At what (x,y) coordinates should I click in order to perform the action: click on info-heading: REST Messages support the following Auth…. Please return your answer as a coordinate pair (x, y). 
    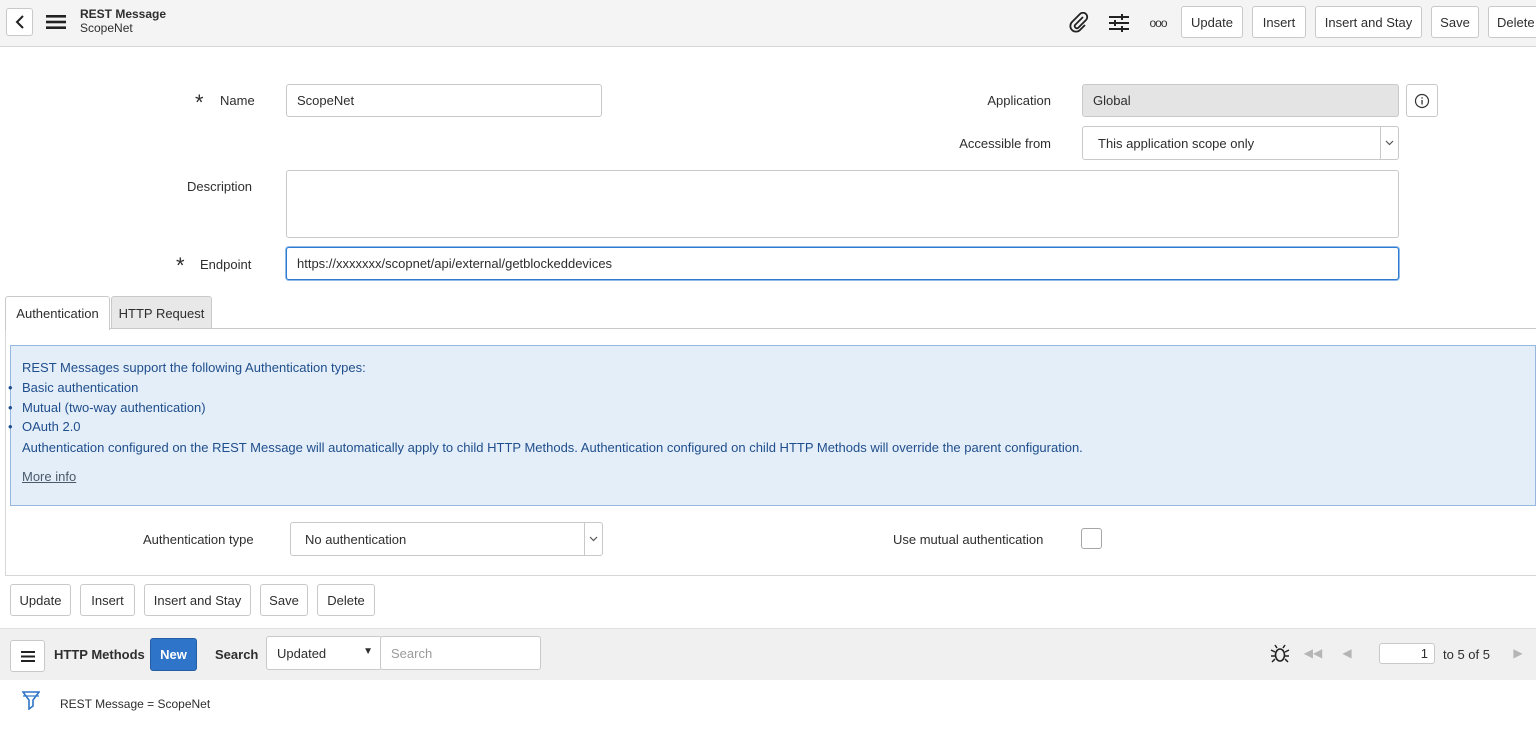
    Looking at the image, I should click on (194, 367).